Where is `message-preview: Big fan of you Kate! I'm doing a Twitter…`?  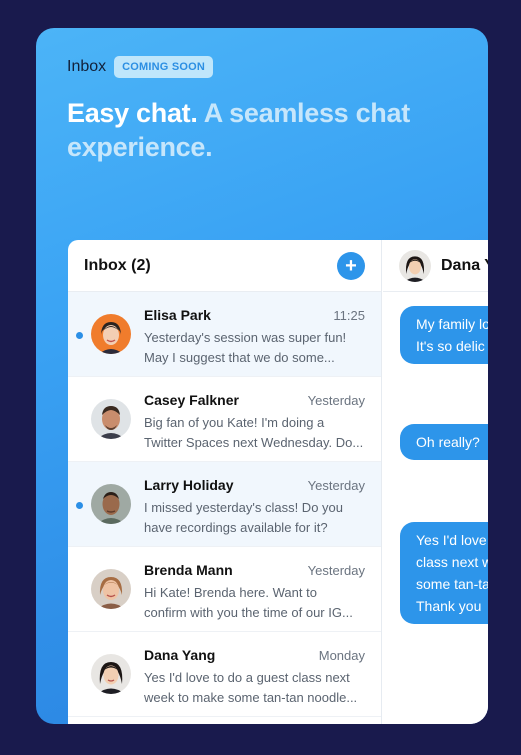
message-preview: Big fan of you Kate! I'm doing a Twitter… is located at coordinates (257, 433).